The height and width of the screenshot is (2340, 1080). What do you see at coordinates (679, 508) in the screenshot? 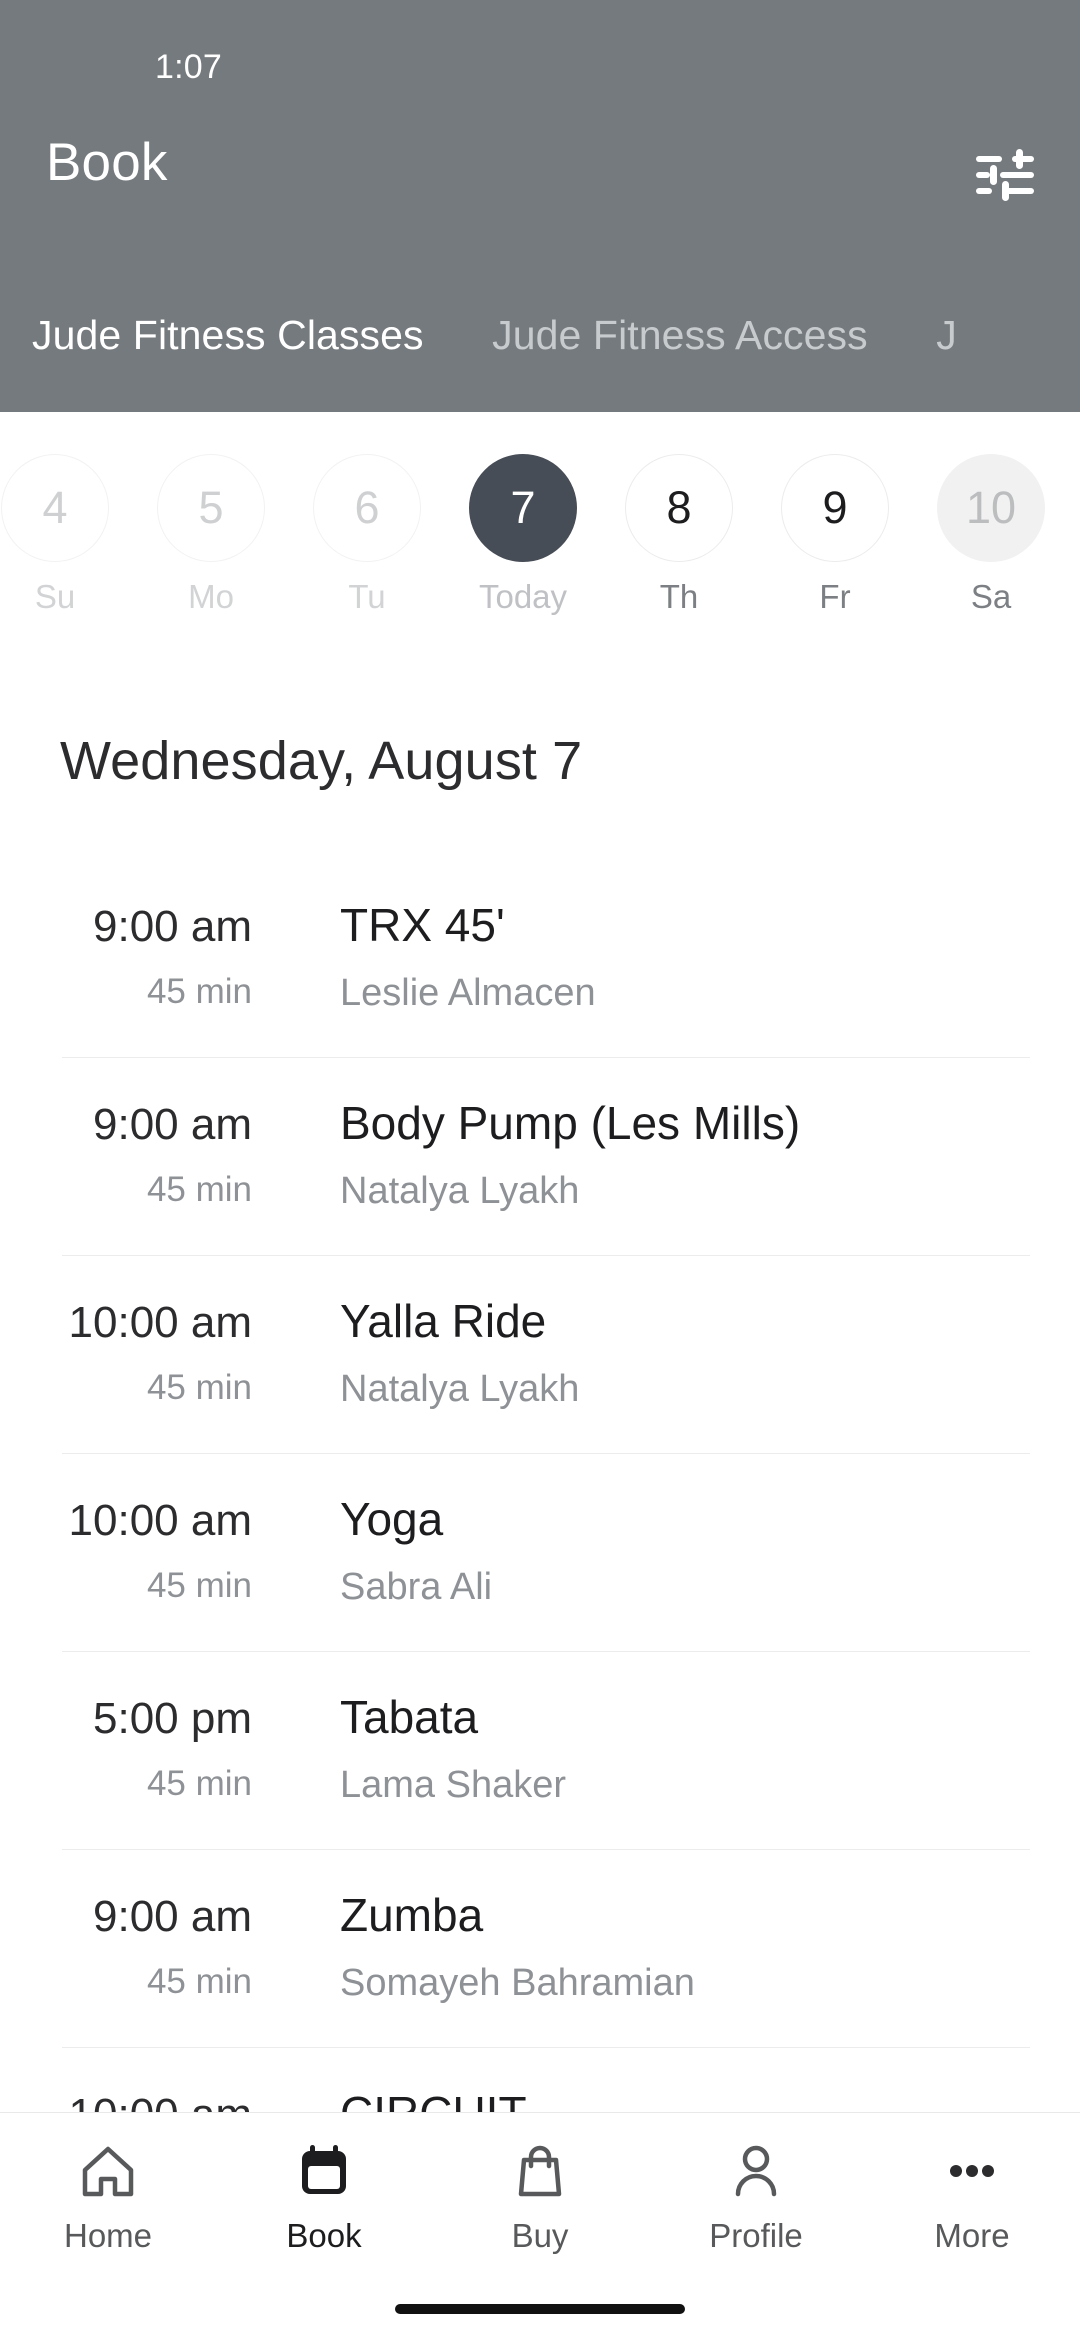
I see `date-number: 8` at bounding box center [679, 508].